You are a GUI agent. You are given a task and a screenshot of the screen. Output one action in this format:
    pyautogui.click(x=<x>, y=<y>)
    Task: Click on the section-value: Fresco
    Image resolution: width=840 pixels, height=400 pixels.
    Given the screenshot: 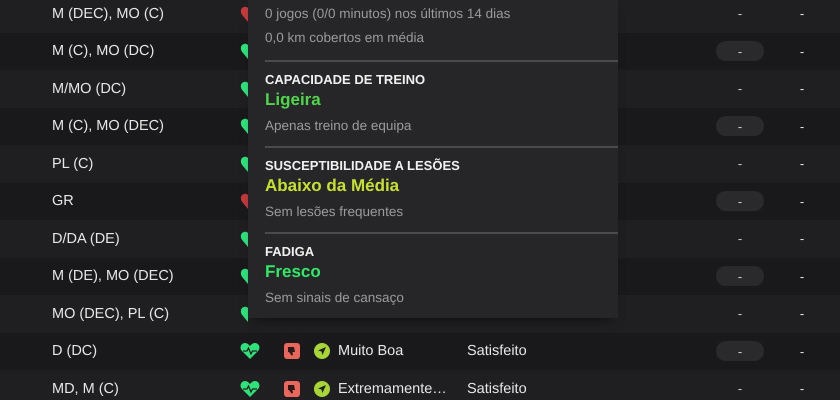 What is the action you would take?
    pyautogui.click(x=293, y=271)
    